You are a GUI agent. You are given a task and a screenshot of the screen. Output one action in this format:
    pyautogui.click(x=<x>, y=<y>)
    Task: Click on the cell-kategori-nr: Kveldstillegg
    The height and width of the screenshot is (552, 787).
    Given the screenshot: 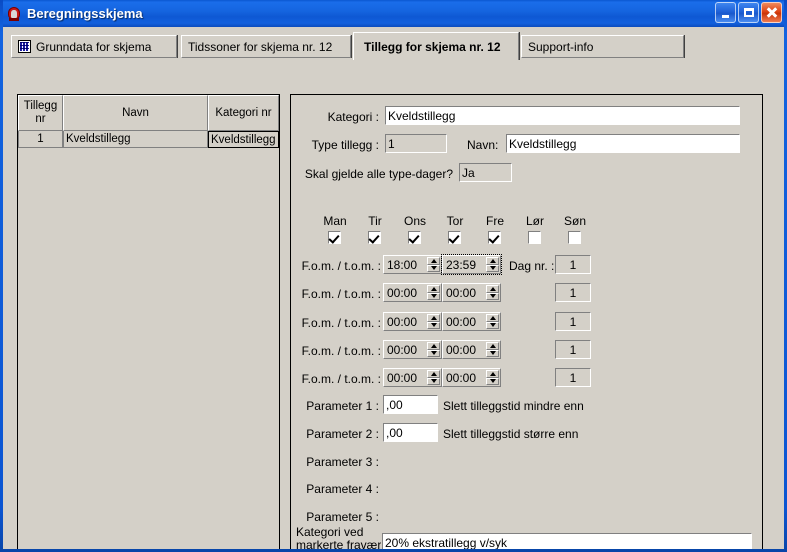 What is the action you would take?
    pyautogui.click(x=243, y=139)
    